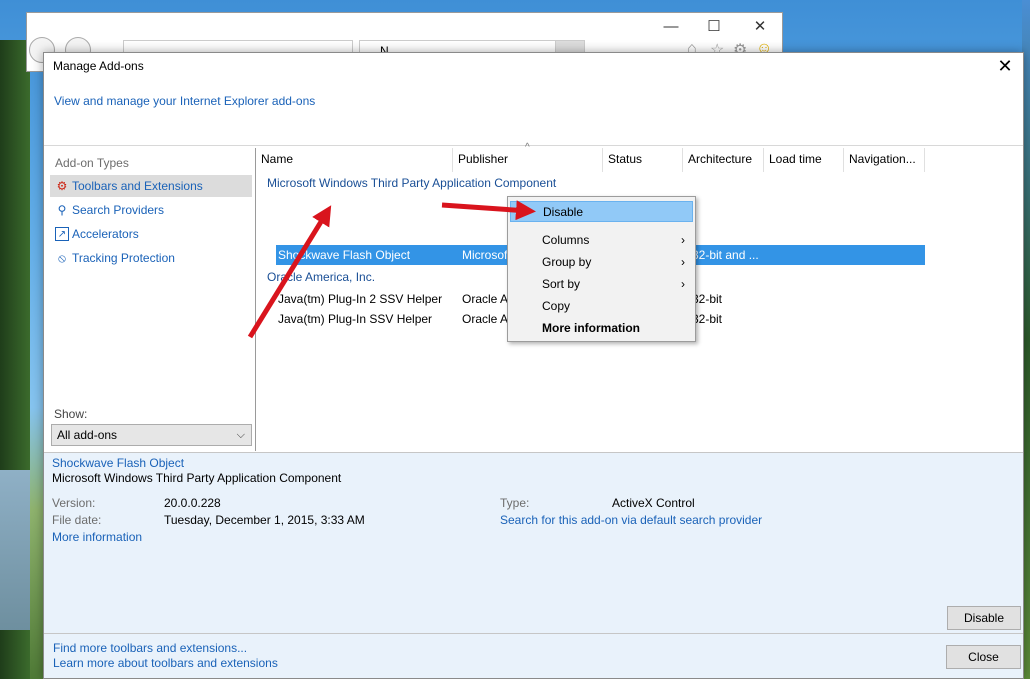 The width and height of the screenshot is (1030, 679). What do you see at coordinates (105, 234) in the screenshot?
I see `addon-type-label: Accelerators` at bounding box center [105, 234].